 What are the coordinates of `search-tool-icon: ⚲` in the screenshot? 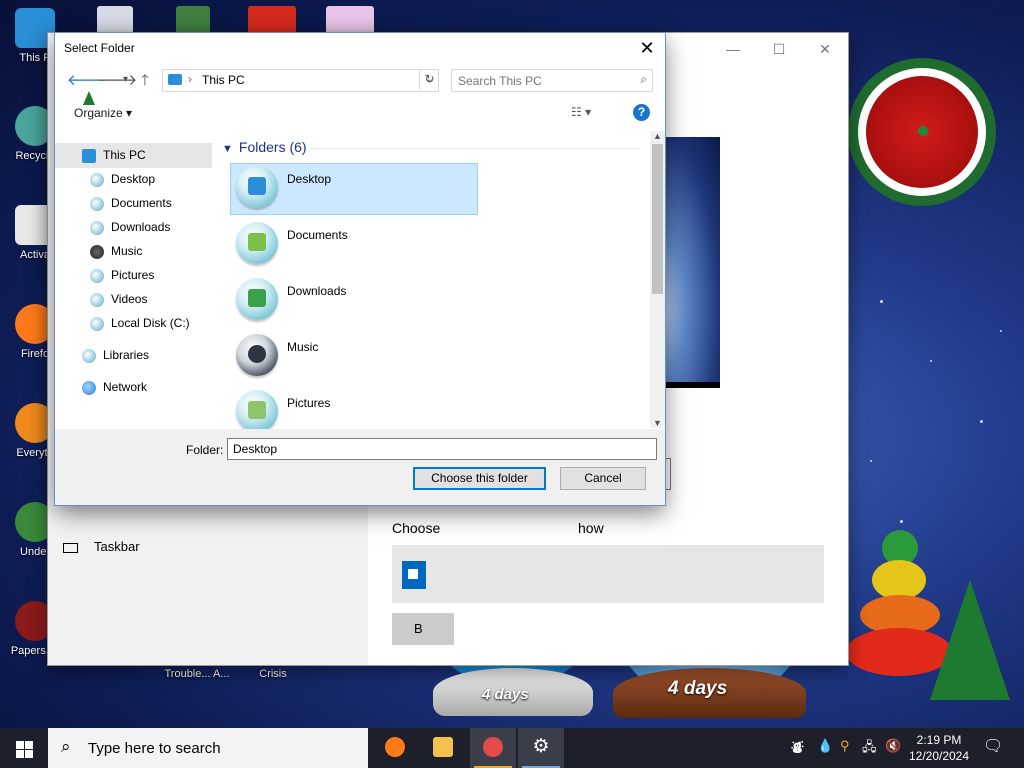 It's located at (845, 746).